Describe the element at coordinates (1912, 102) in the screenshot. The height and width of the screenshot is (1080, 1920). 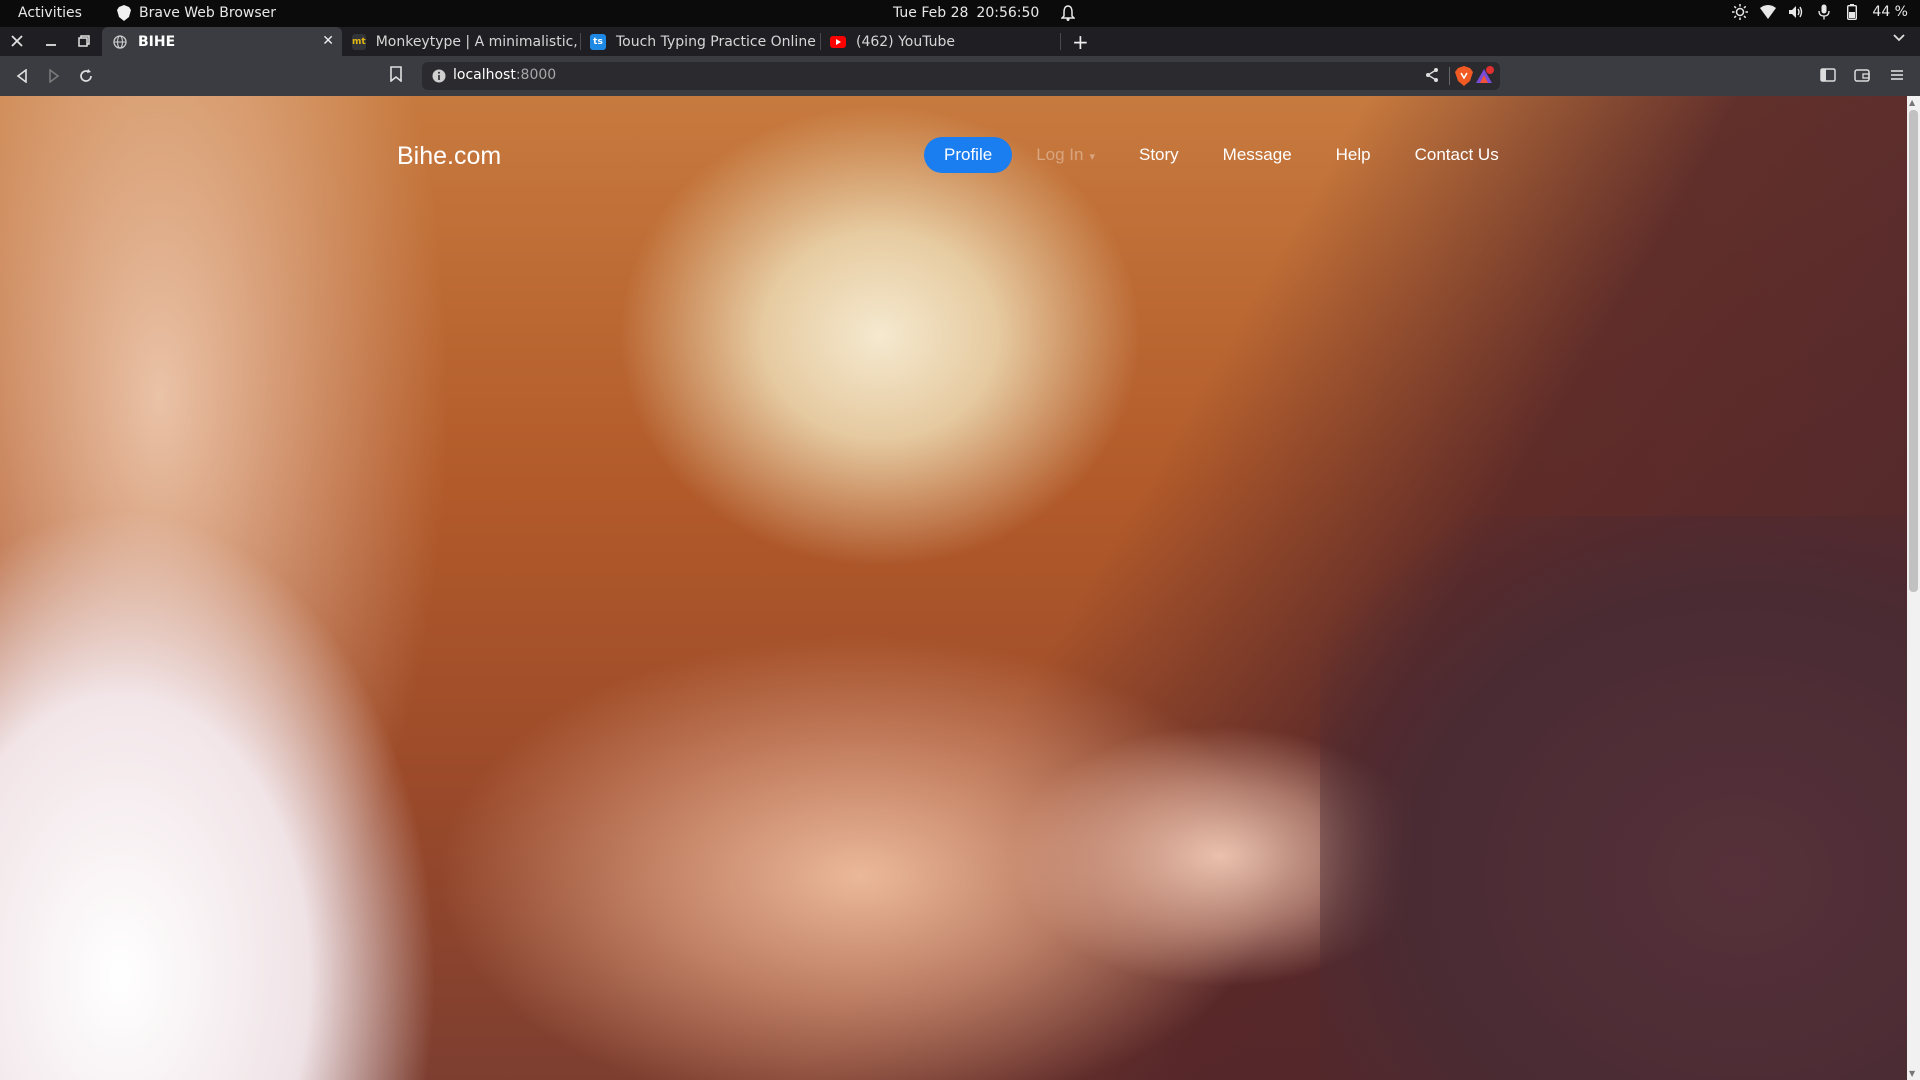
I see `scroll-up-arrow-icon: ▲` at that location.